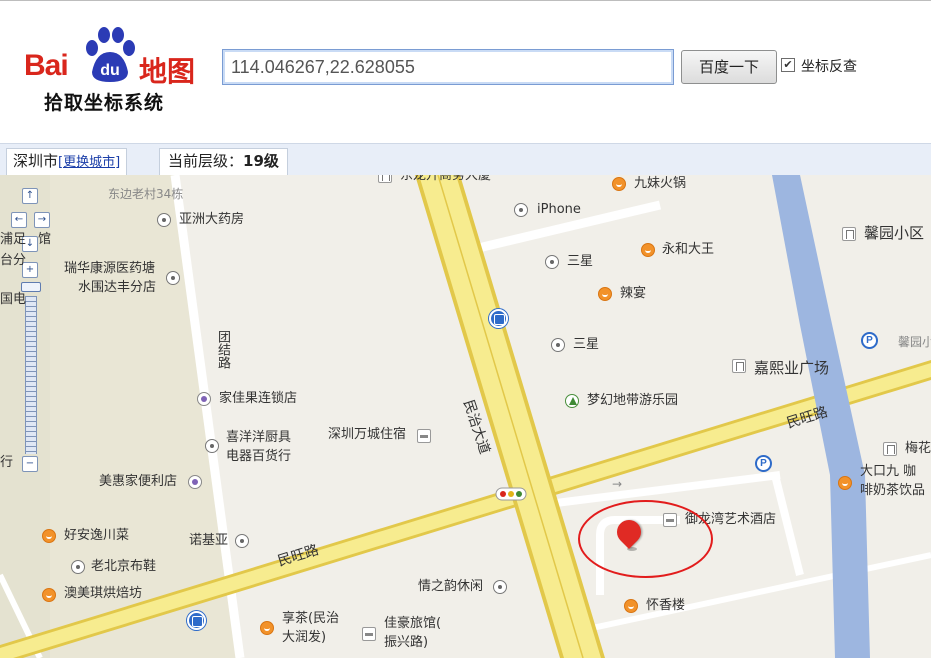 Image resolution: width=931 pixels, height=658 pixels. What do you see at coordinates (914, 342) in the screenshot?
I see `map-label-xinyuan-p: 馨园小` at bounding box center [914, 342].